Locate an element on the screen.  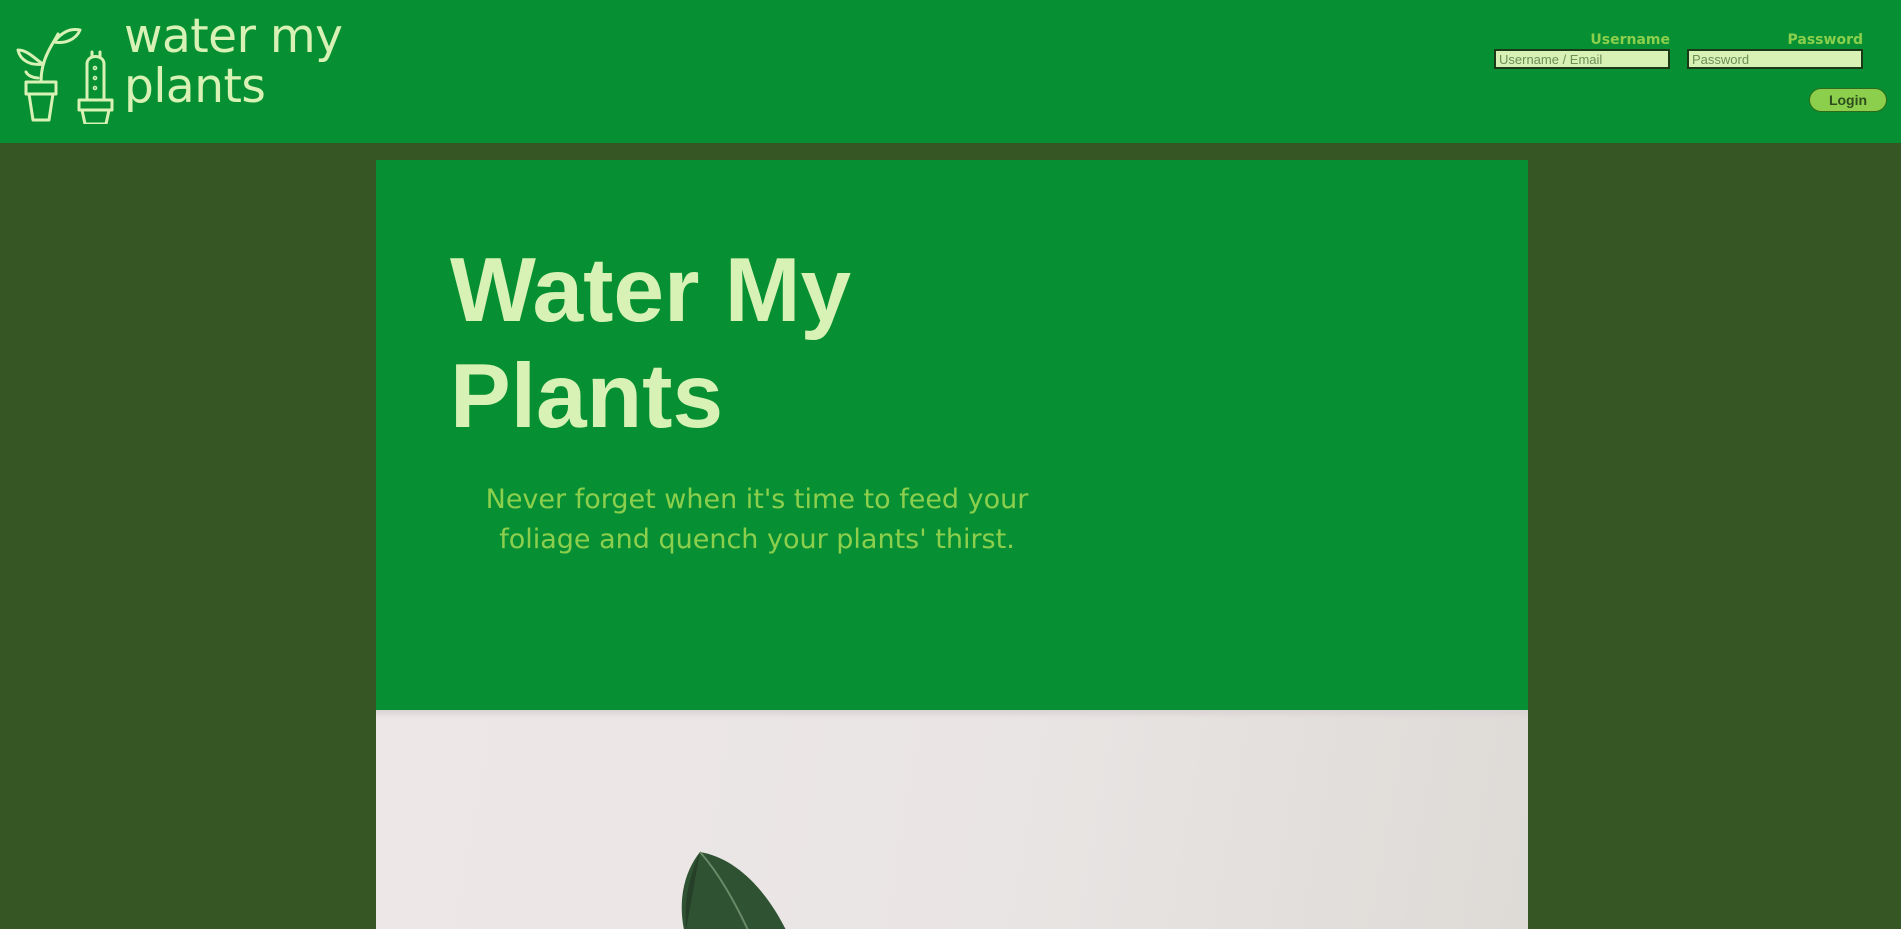
potted-plants-icon is located at coordinates (65, 76).